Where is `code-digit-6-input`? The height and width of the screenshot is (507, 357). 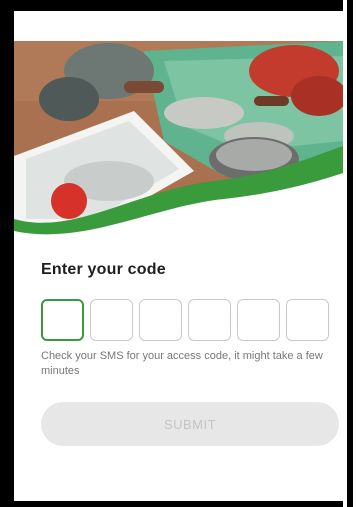 code-digit-6-input is located at coordinates (307, 320).